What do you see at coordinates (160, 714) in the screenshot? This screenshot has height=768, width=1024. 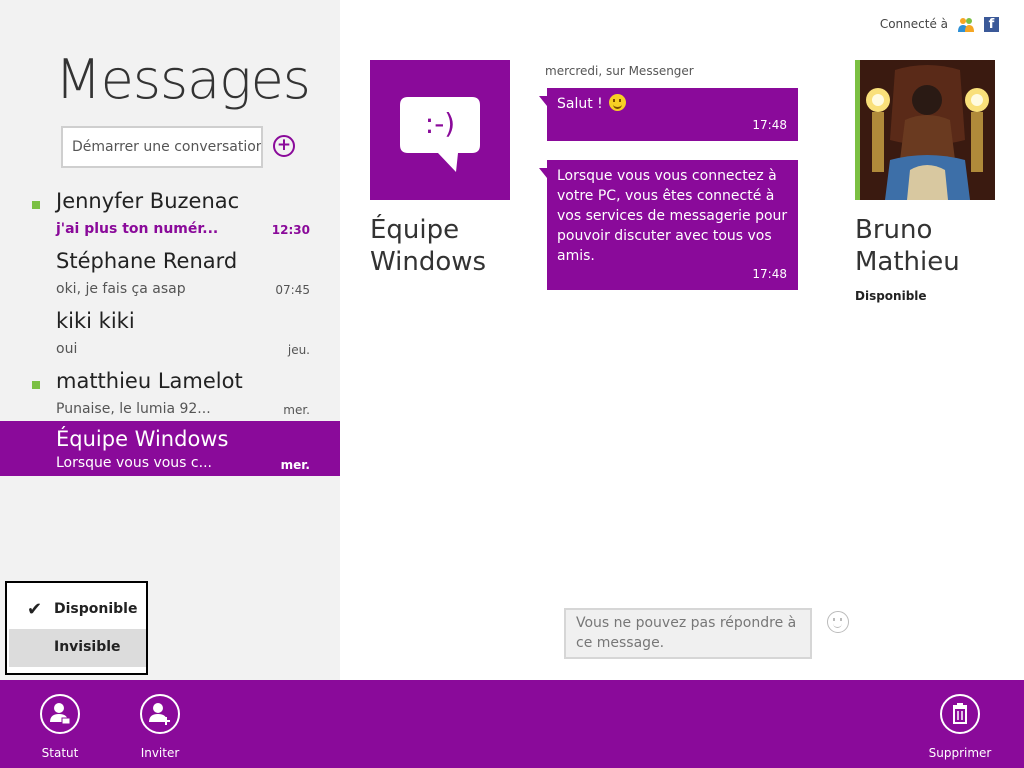 I see `add-user-icon` at bounding box center [160, 714].